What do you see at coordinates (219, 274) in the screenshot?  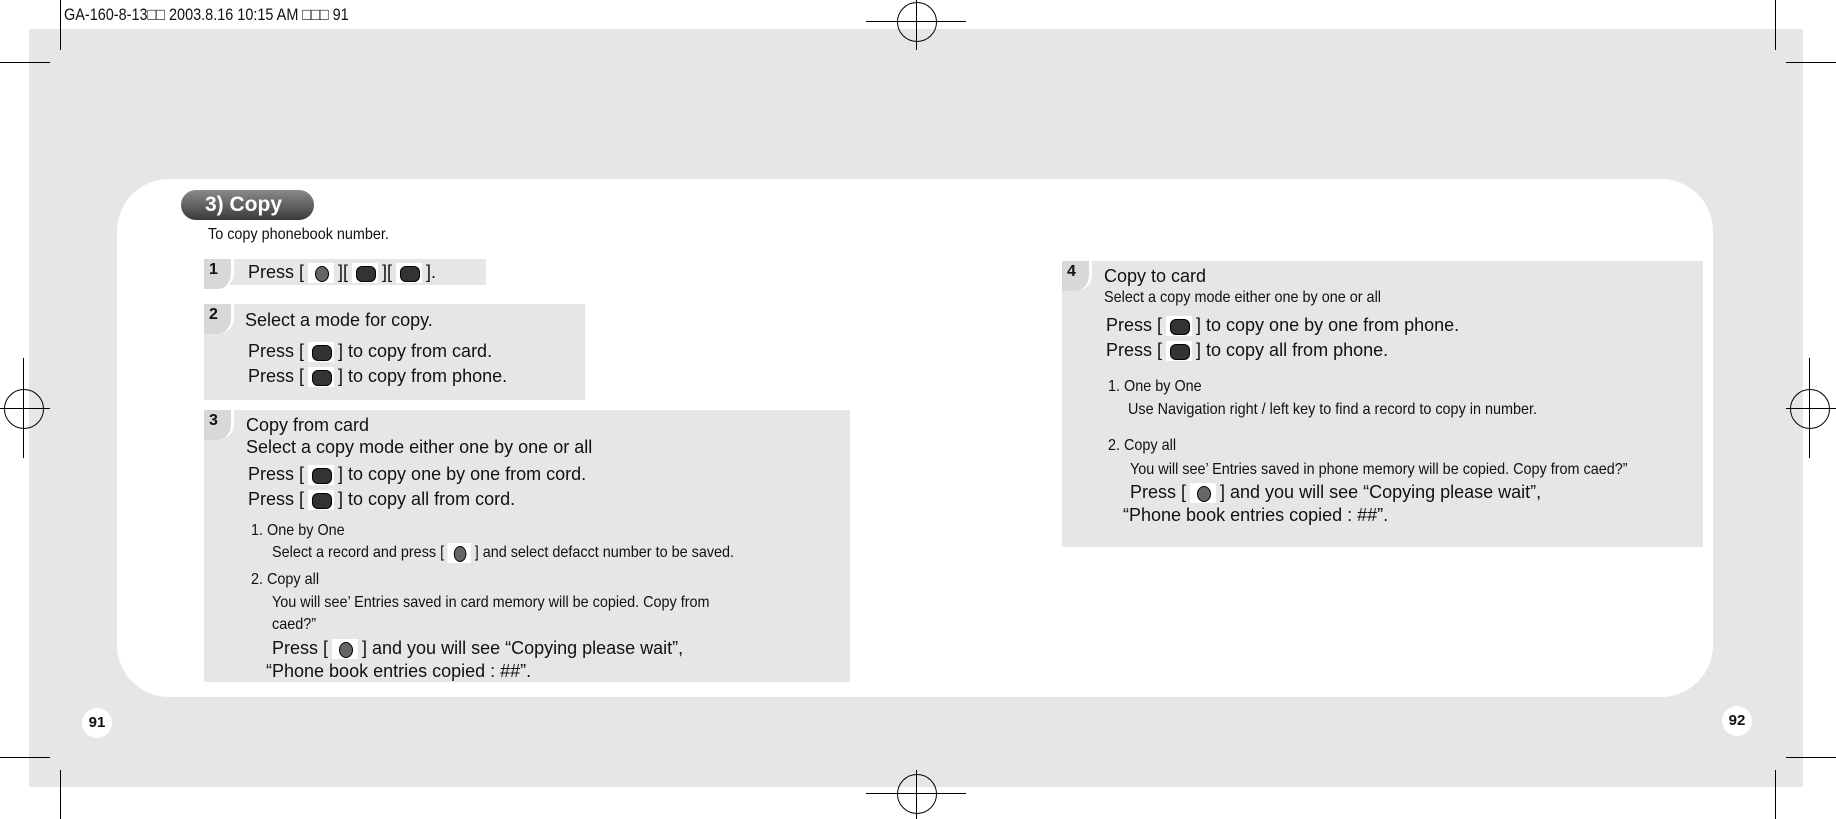 I see `step-number: 1` at bounding box center [219, 274].